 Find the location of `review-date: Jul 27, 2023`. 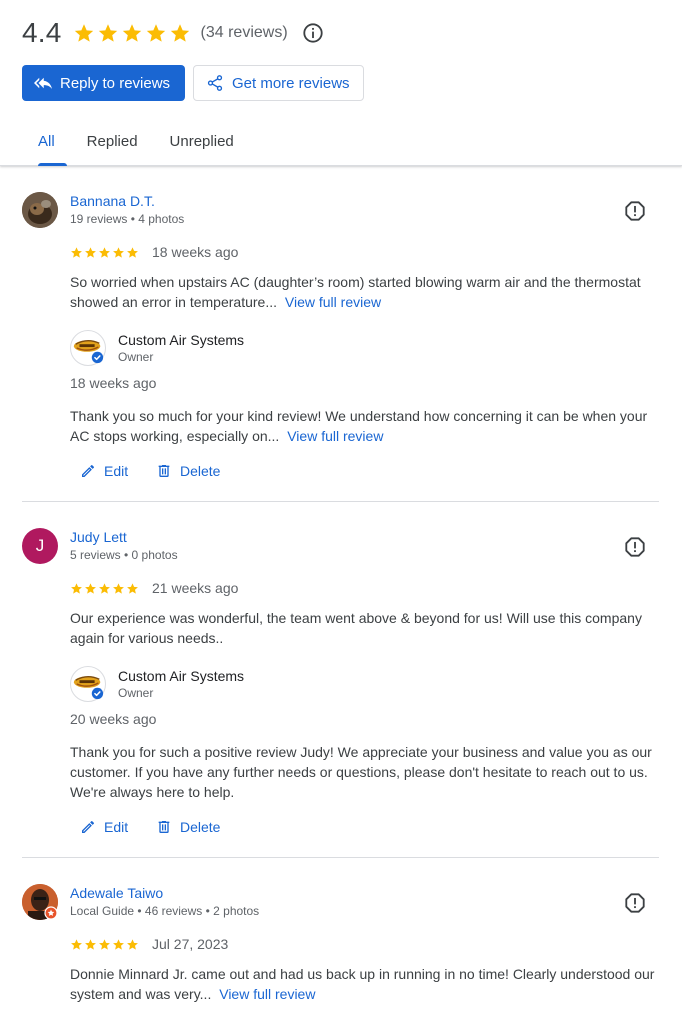

review-date: Jul 27, 2023 is located at coordinates (190, 944).